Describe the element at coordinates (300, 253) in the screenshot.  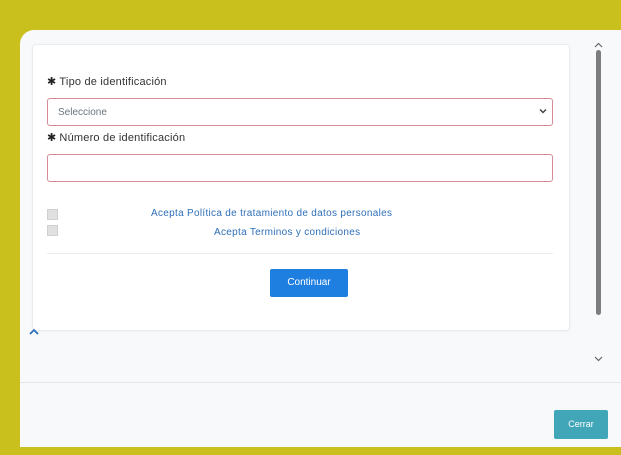
I see `divider` at that location.